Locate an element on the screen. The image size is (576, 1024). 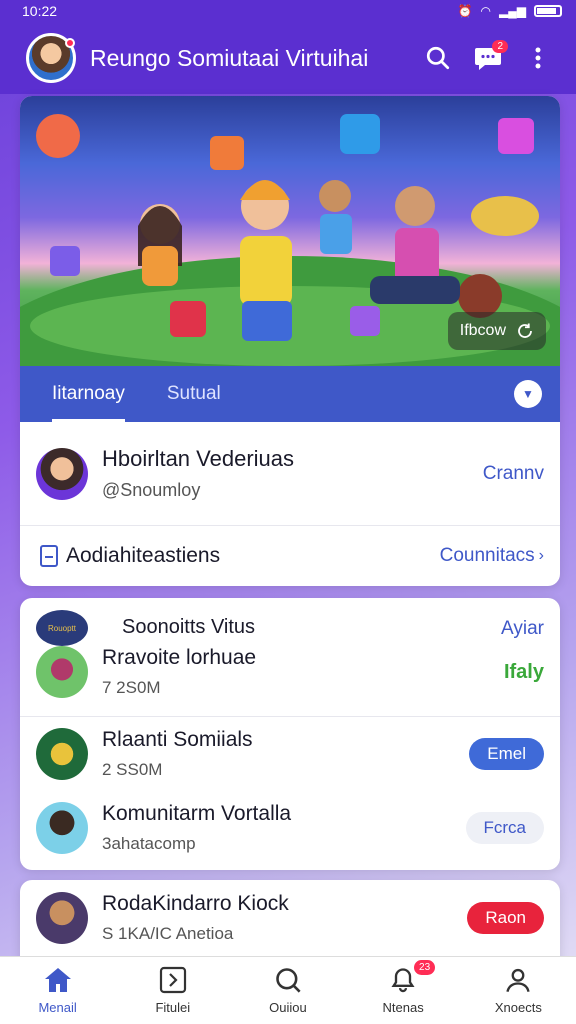
notification-icon is located at coordinates (49, 556).